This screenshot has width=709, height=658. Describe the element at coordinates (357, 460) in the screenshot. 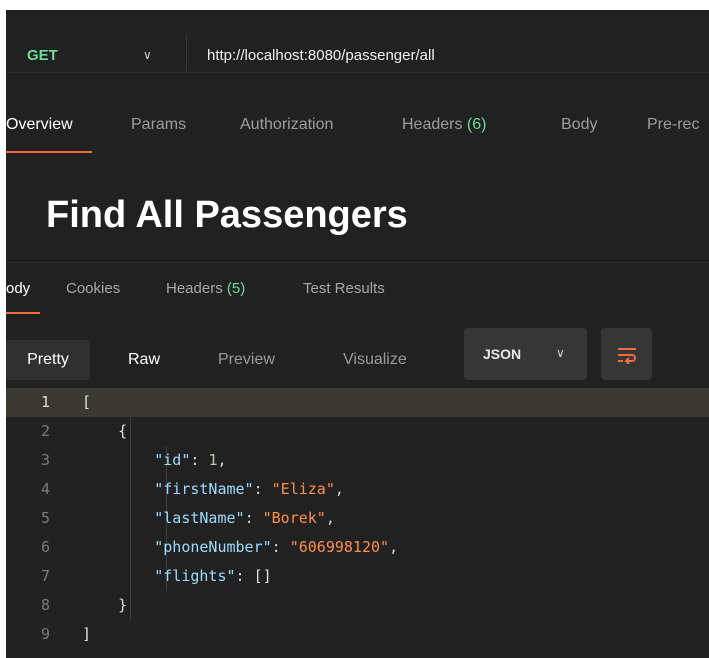

I see `code-line: 3 "id": 1,` at that location.